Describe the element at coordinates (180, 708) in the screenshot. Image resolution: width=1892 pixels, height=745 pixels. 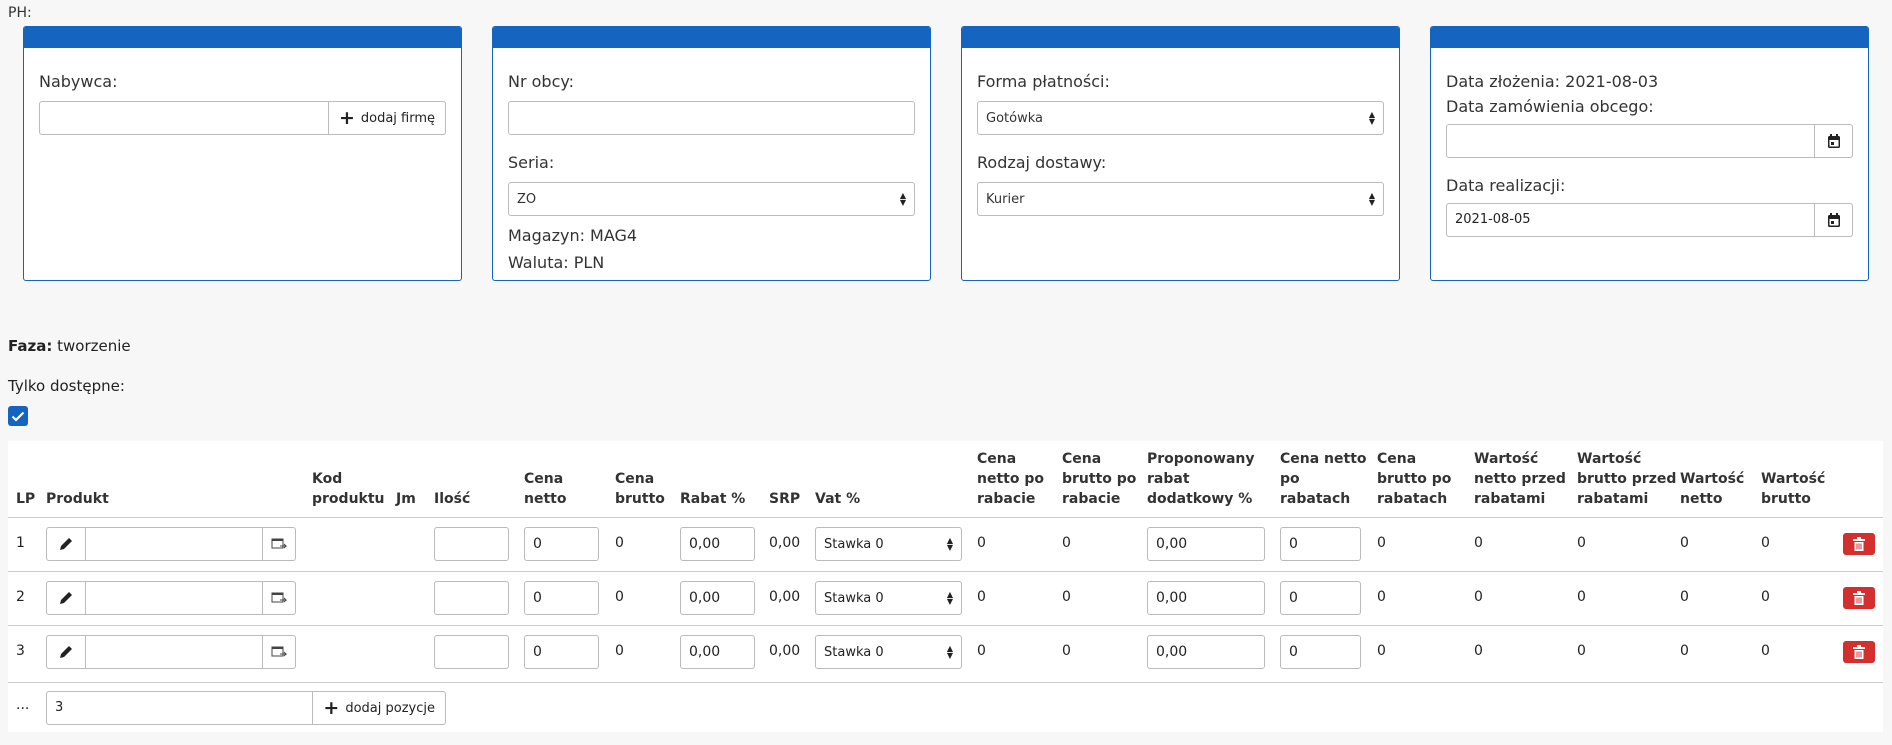
I see `position-count-input: 3` at that location.